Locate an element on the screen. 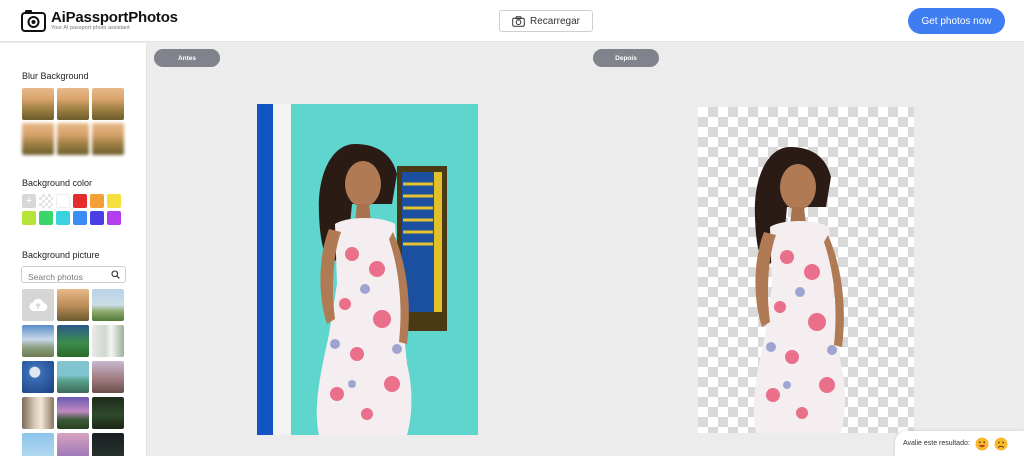 This screenshot has height=456, width=1024. get-photos-button: Get photos now is located at coordinates (956, 21).